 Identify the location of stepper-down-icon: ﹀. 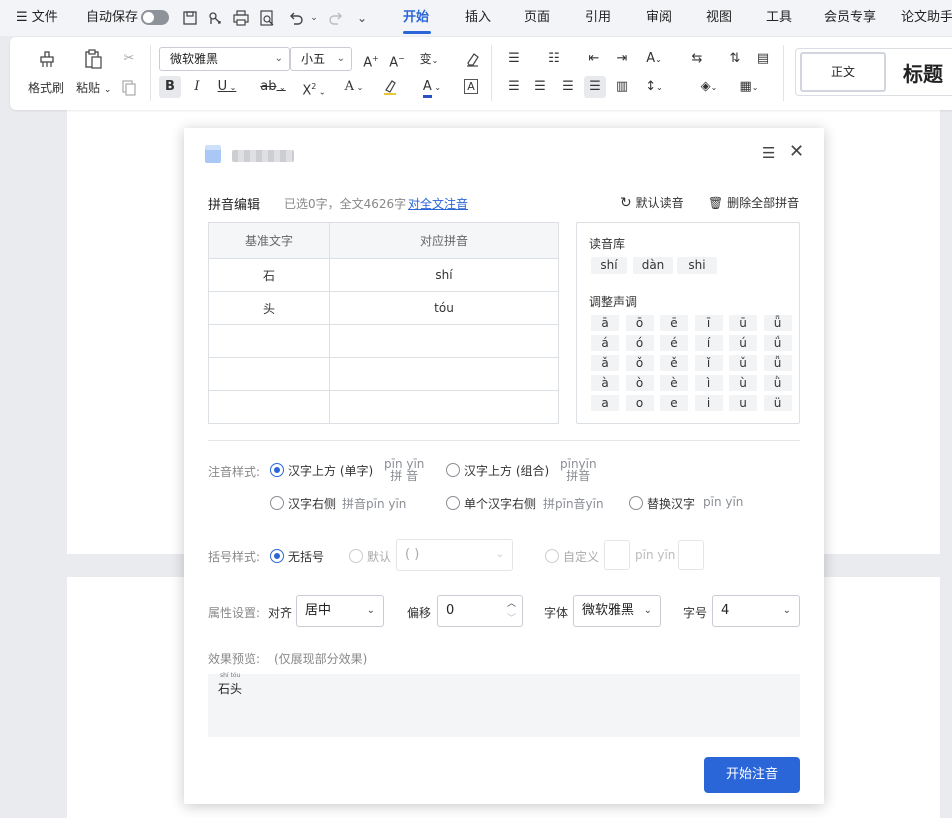
(511, 619).